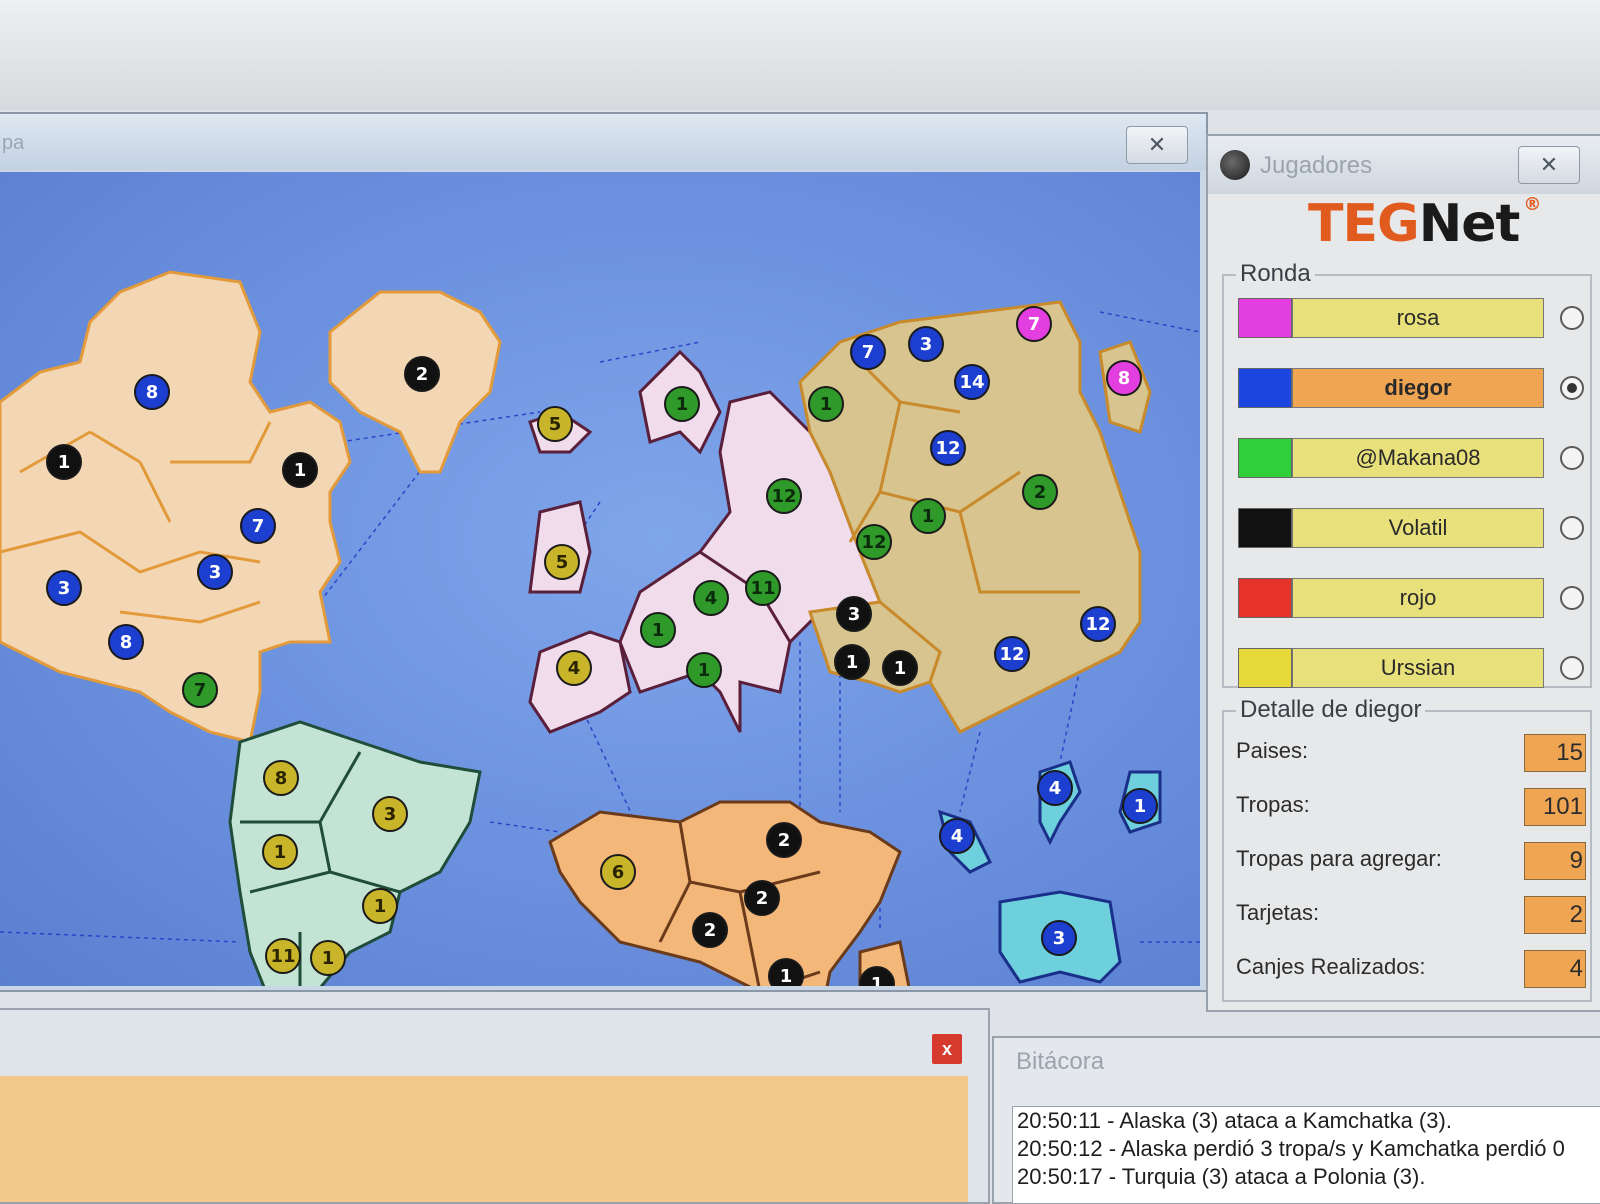  What do you see at coordinates (1414, 458) in the screenshot?
I see `player-row-makana08: @Makana08` at bounding box center [1414, 458].